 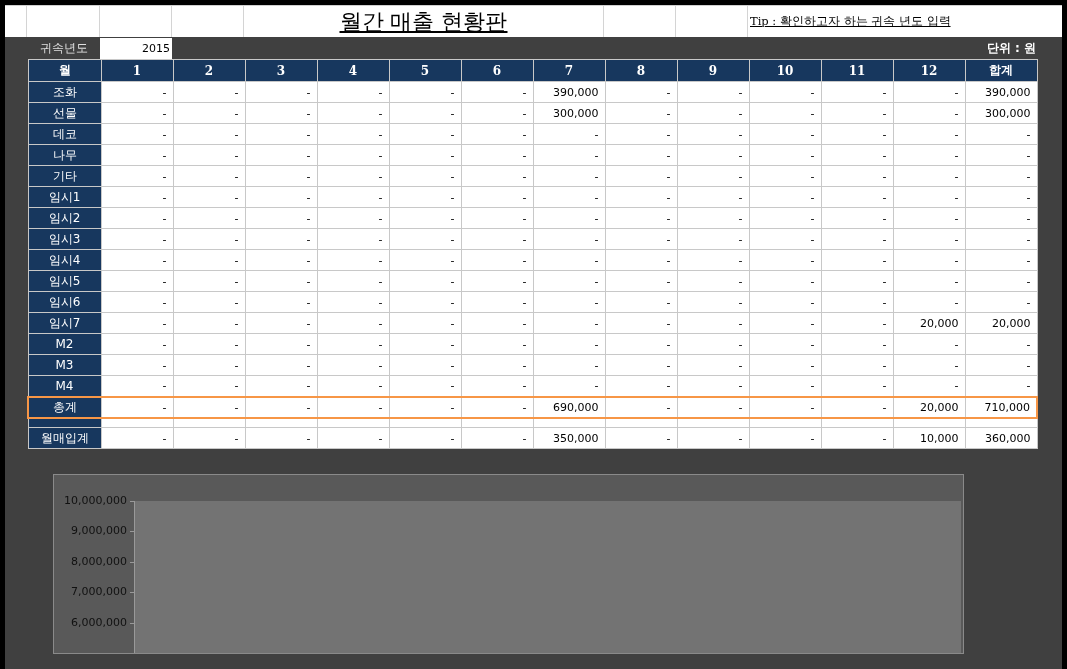 I want to click on column-header: 2, so click(x=209, y=70).